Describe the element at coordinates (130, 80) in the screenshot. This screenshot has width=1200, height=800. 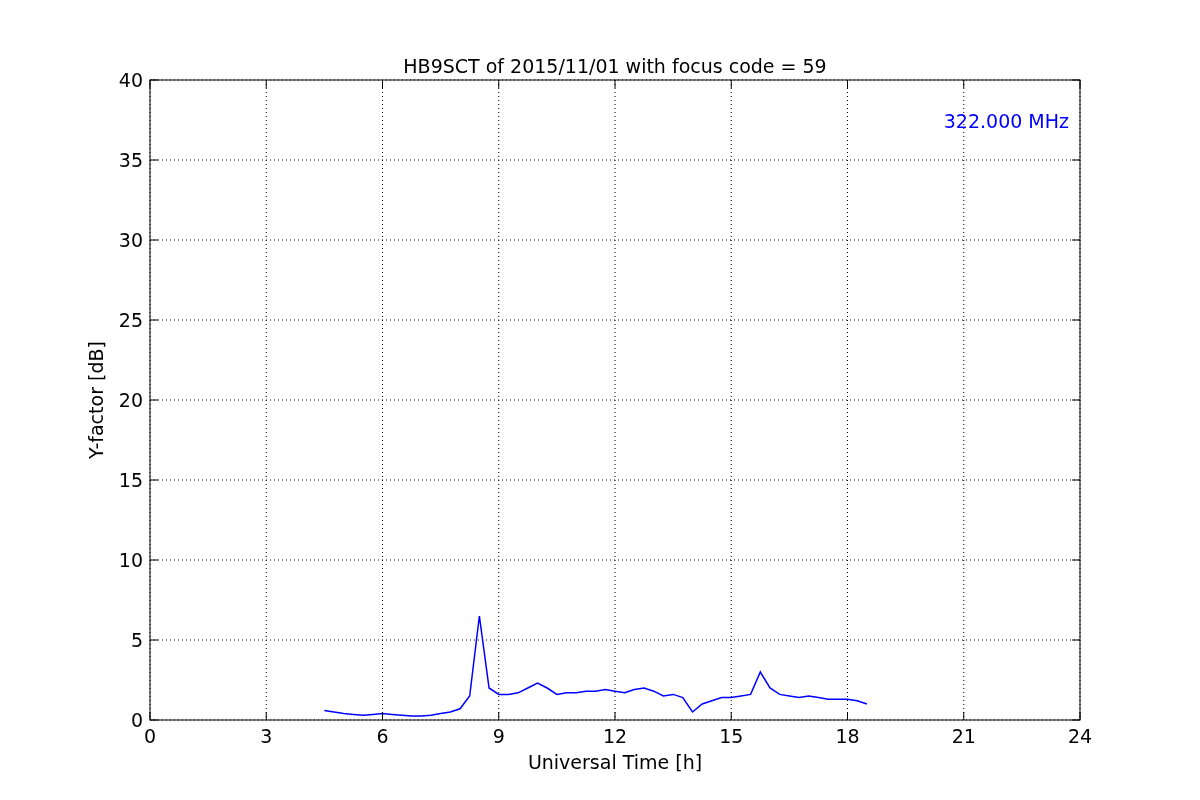
I see `tick-label: 40` at that location.